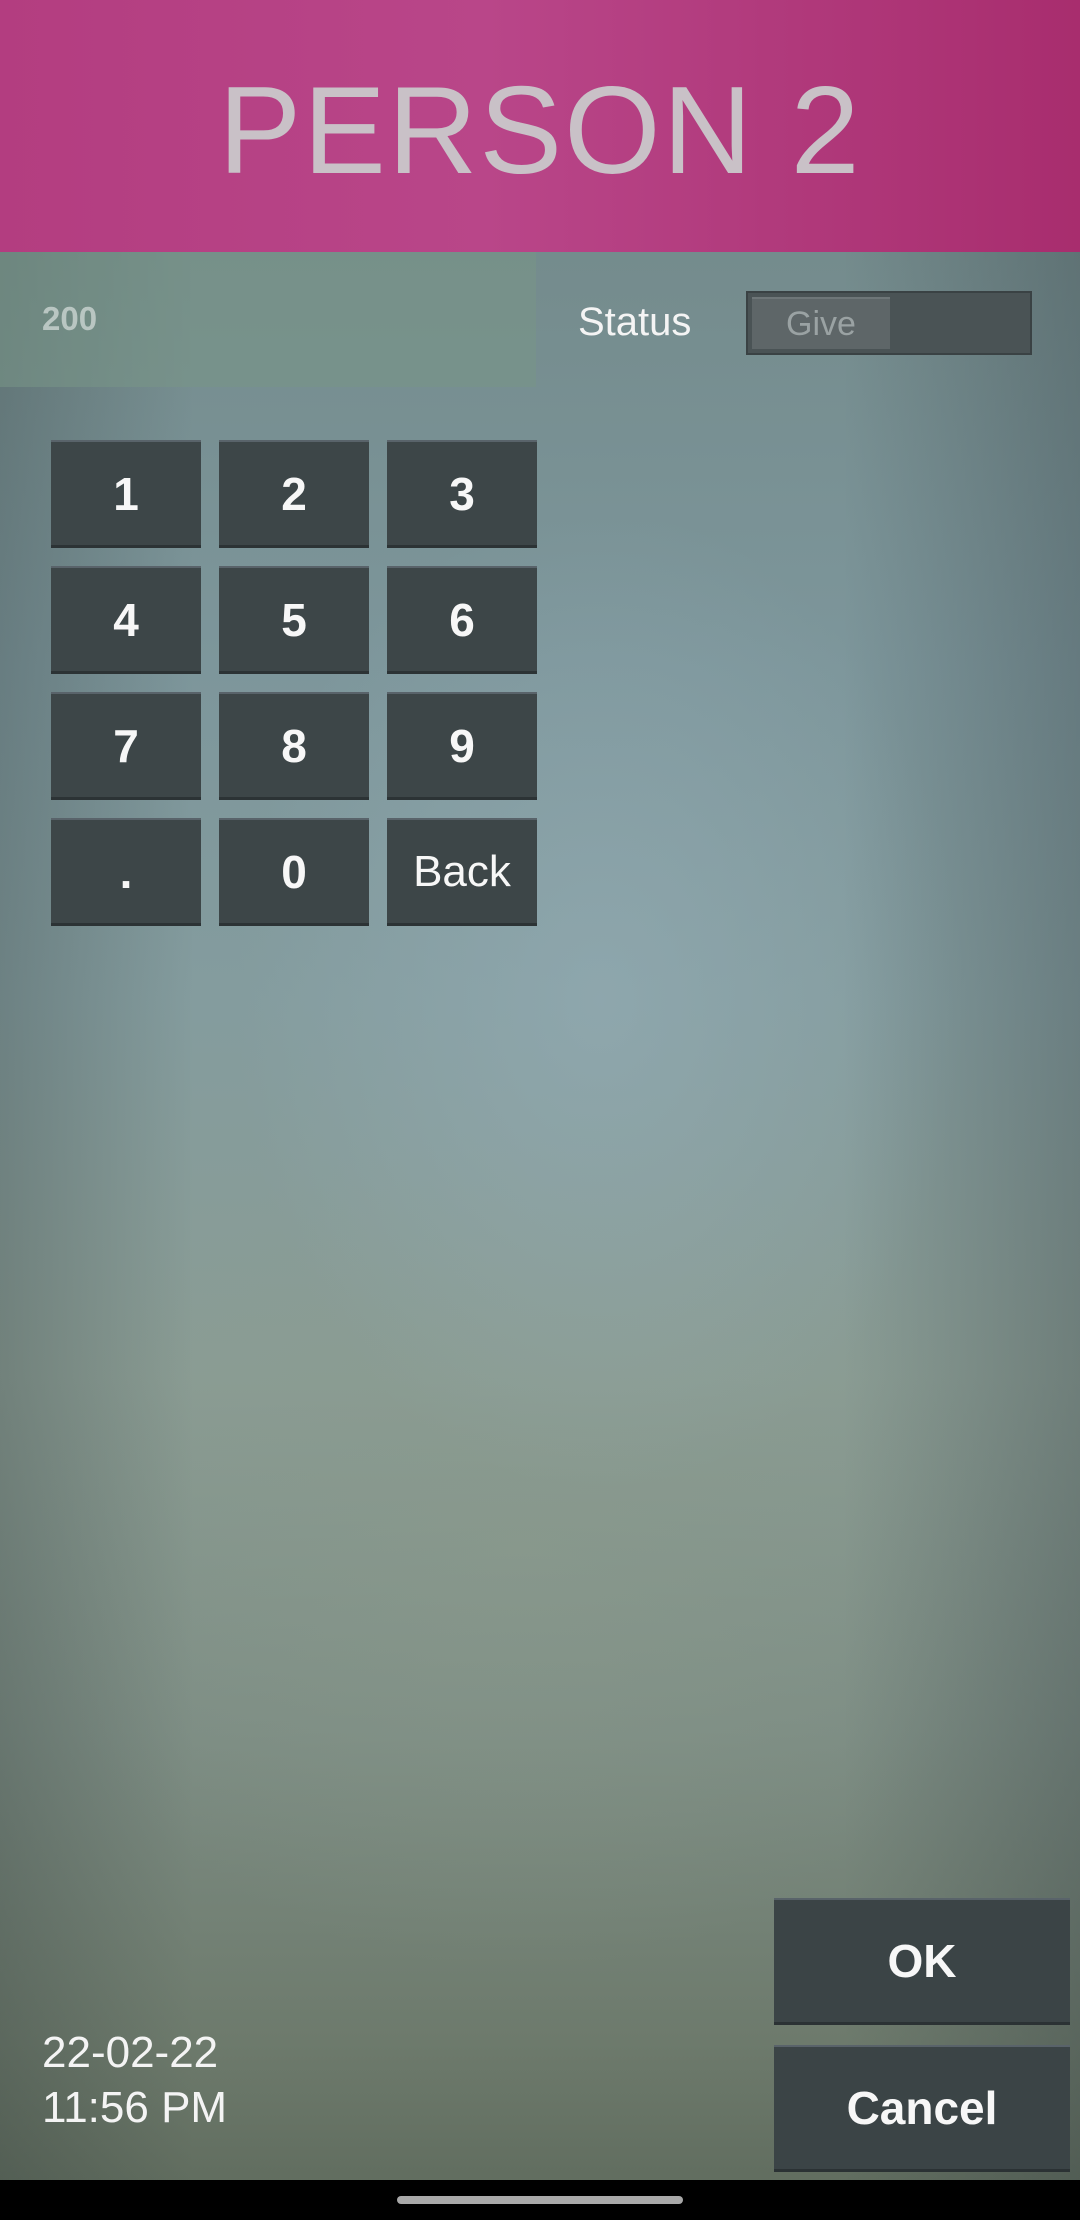 This screenshot has width=1080, height=2220. What do you see at coordinates (294, 620) in the screenshot?
I see `key-5: 5` at bounding box center [294, 620].